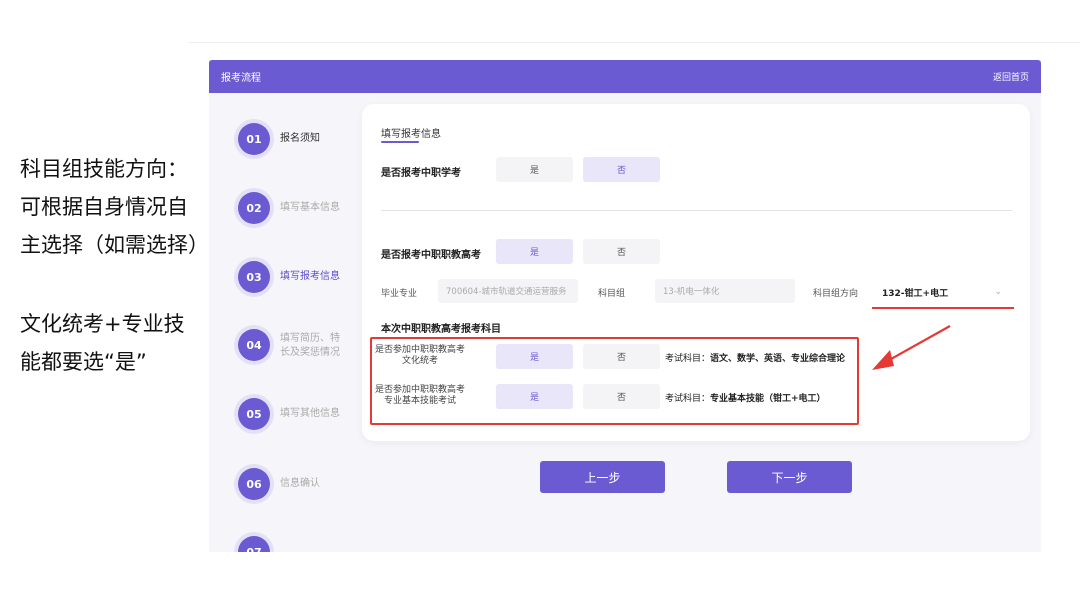 Image resolution: width=1080 pixels, height=600 pixels. What do you see at coordinates (314, 540) in the screenshot?
I see `step-label` at bounding box center [314, 540].